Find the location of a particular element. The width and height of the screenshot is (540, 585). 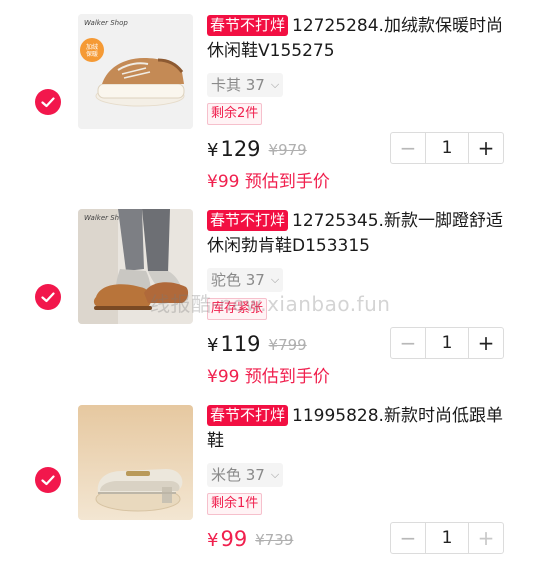

spec-selector: 卡其 37 ⌵ is located at coordinates (245, 85).